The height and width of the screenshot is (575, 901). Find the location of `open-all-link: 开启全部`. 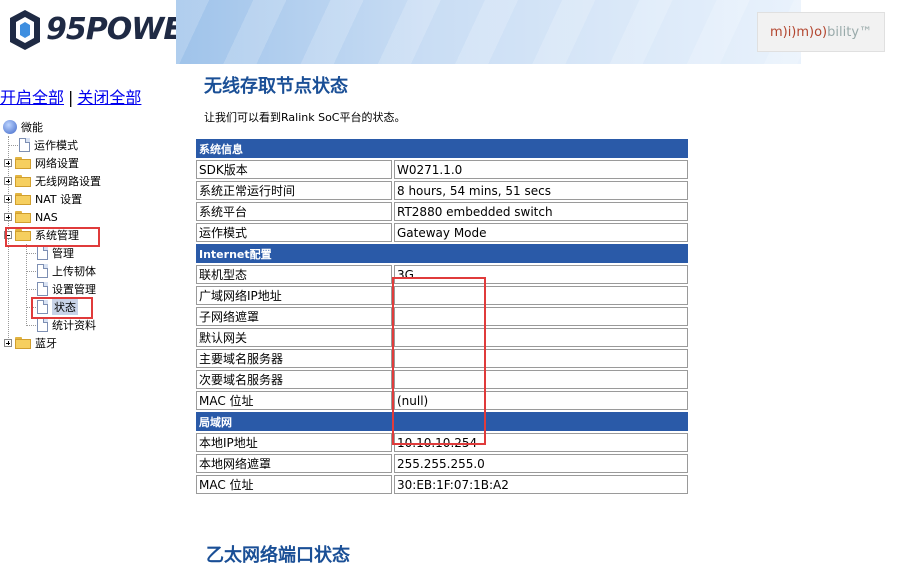

open-all-link: 开启全部 is located at coordinates (32, 97).